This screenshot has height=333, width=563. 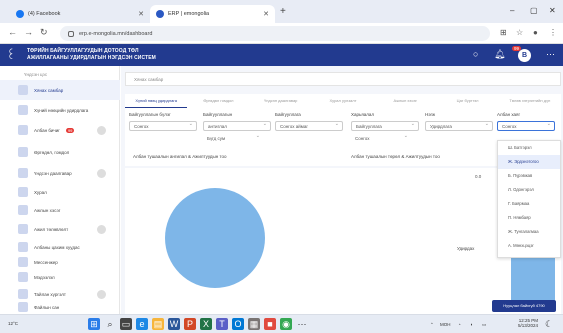 I want to click on bookmark-icon: ☆, so click(x=519, y=32).